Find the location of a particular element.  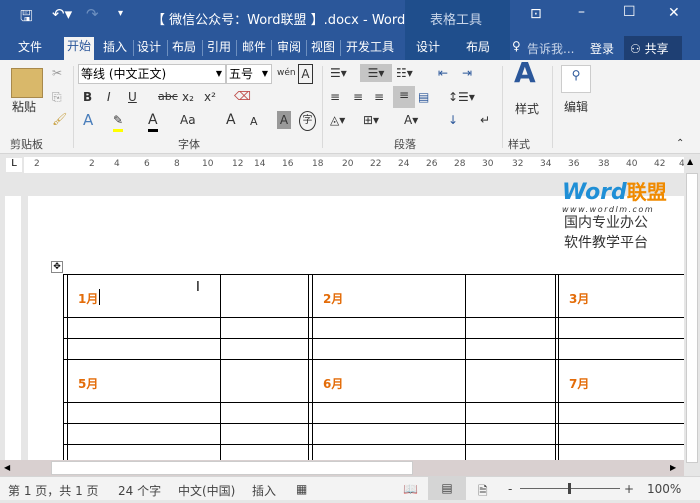

underline-button: U is located at coordinates (132, 97).